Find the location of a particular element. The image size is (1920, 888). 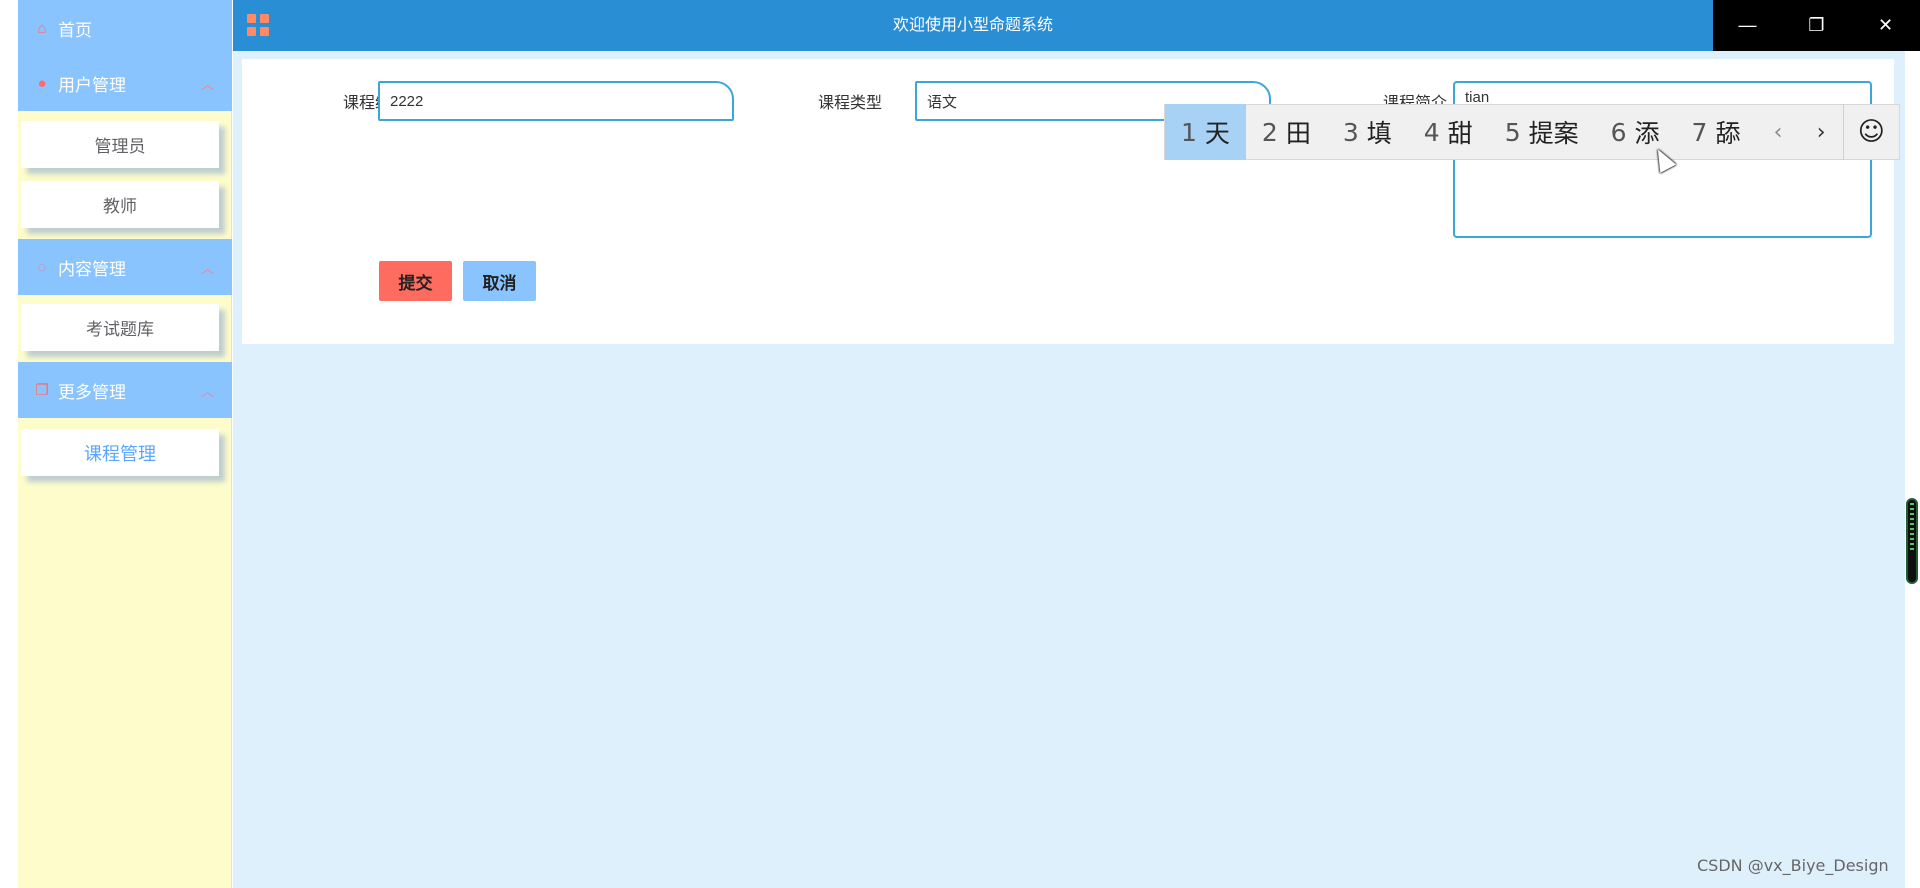

copy-icon: ❐ is located at coordinates (42, 390).